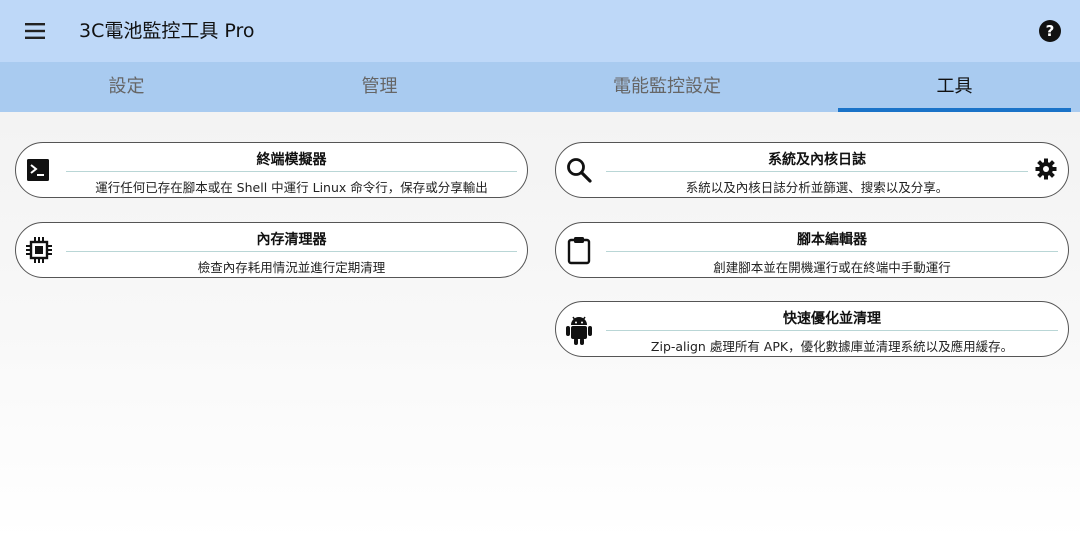  What do you see at coordinates (39, 250) in the screenshot?
I see `chip-icon` at bounding box center [39, 250].